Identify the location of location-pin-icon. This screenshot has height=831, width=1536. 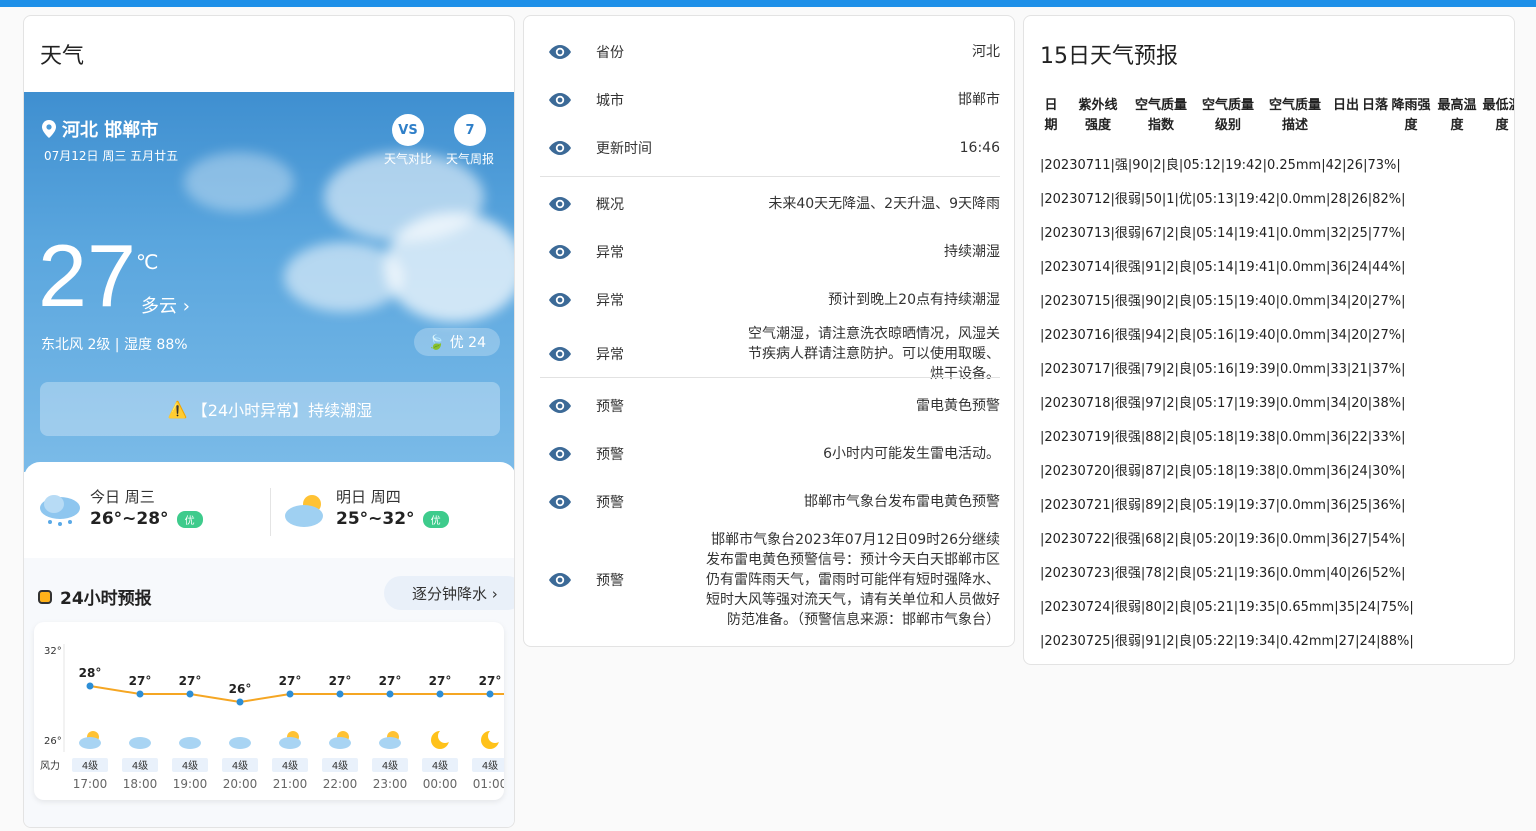
(49, 129).